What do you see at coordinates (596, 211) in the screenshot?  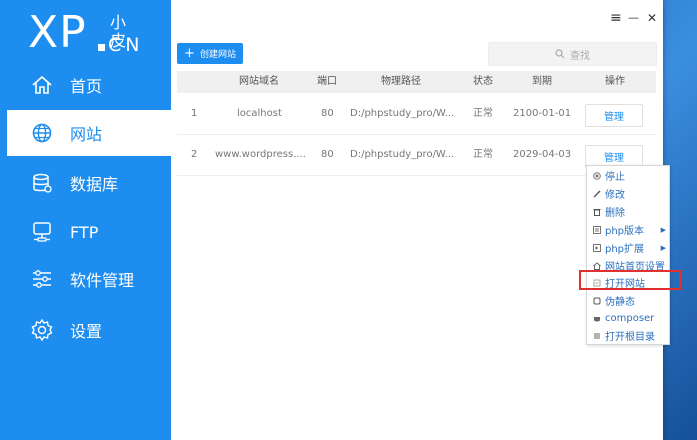 I see `trash-icon` at bounding box center [596, 211].